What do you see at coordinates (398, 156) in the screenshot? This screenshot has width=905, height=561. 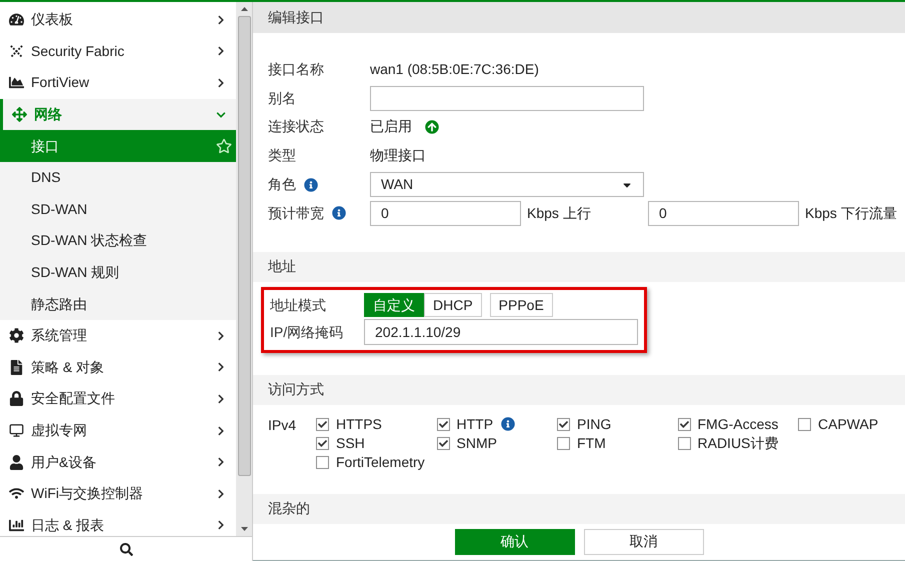 I see `field-value: 物理接口` at bounding box center [398, 156].